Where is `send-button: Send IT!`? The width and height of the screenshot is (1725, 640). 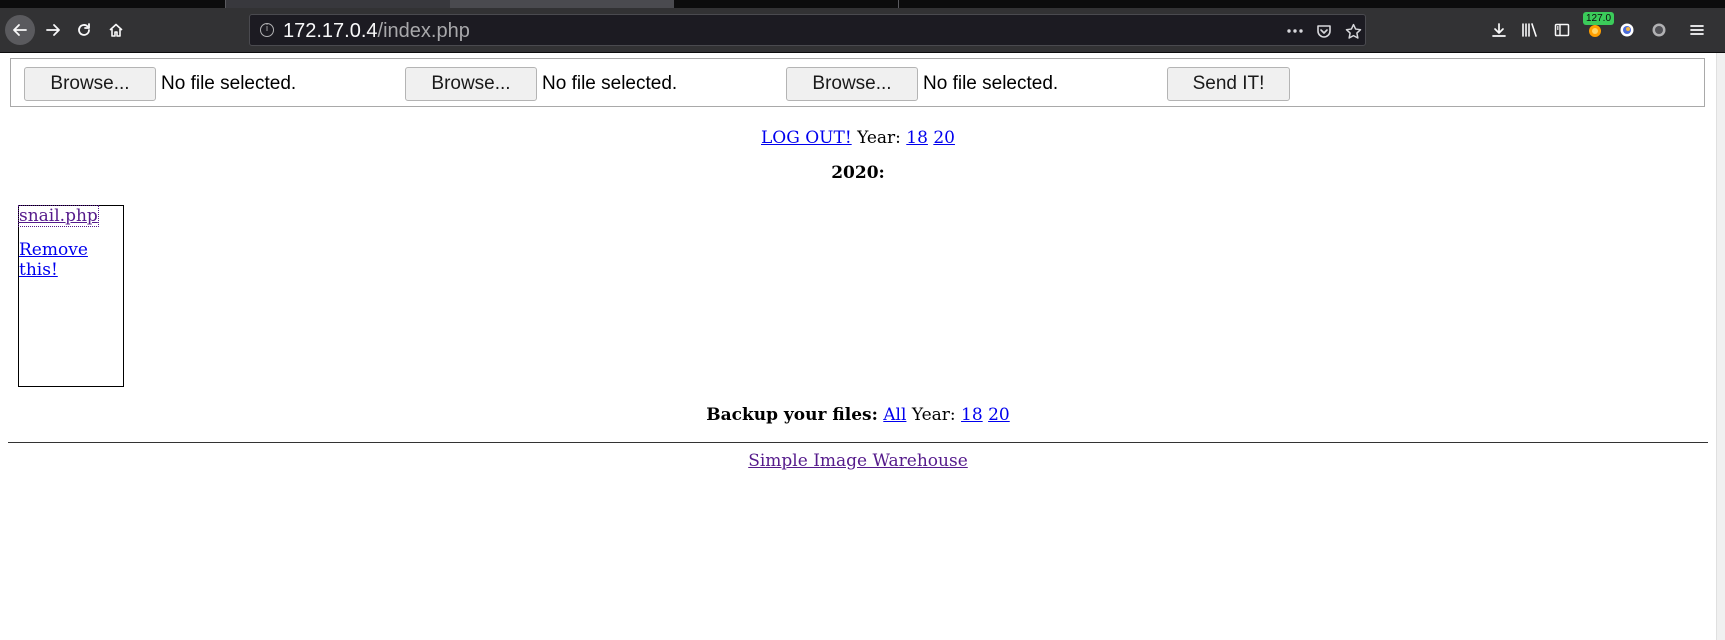
send-button: Send IT! is located at coordinates (1228, 84).